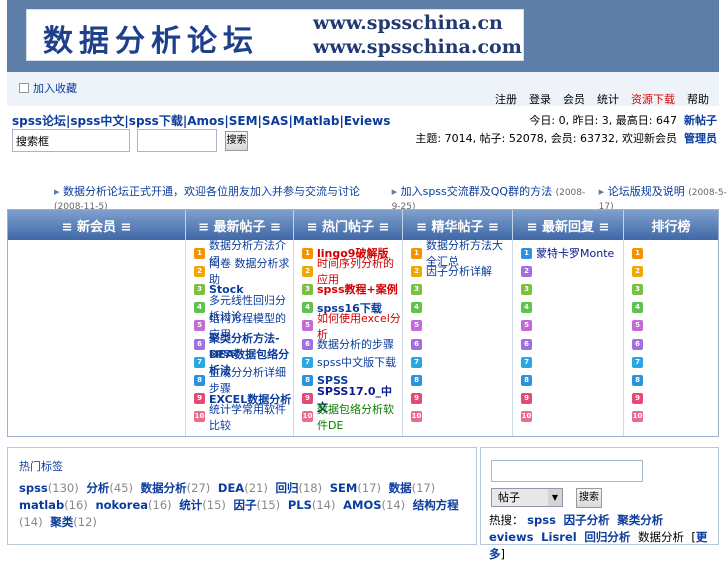  What do you see at coordinates (700, 138) in the screenshot?
I see `newest-member-link: 管理员` at bounding box center [700, 138].